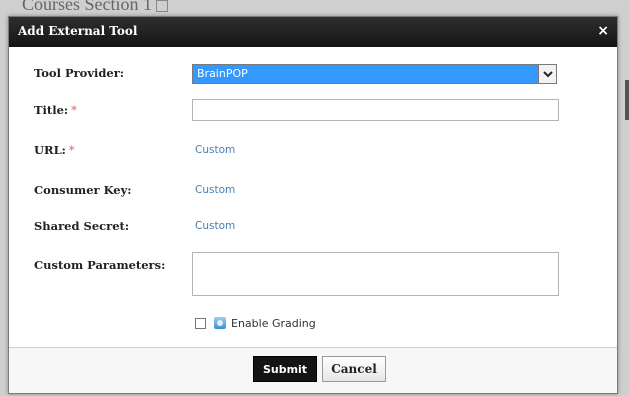  I want to click on url-label: URL: *, so click(54, 150).